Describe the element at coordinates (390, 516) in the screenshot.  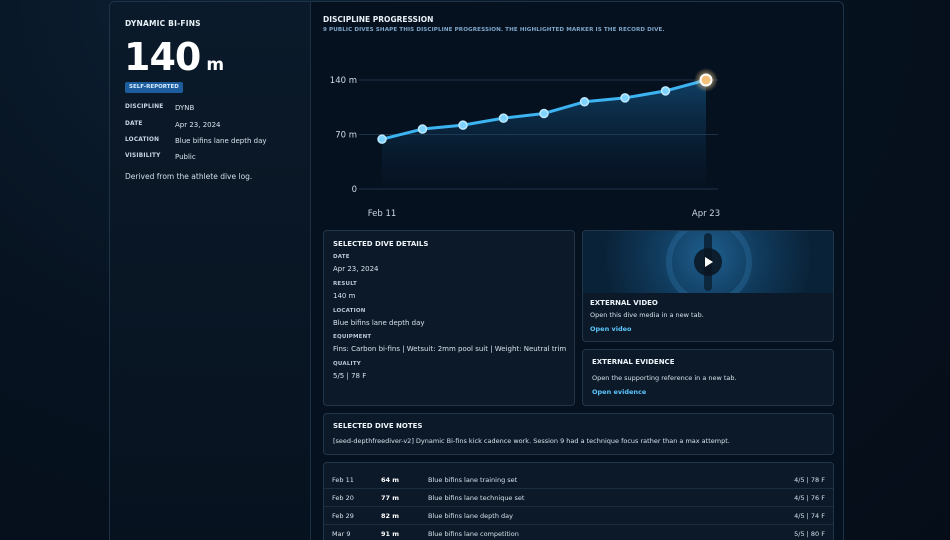
I see `row-result: 82 m` at that location.